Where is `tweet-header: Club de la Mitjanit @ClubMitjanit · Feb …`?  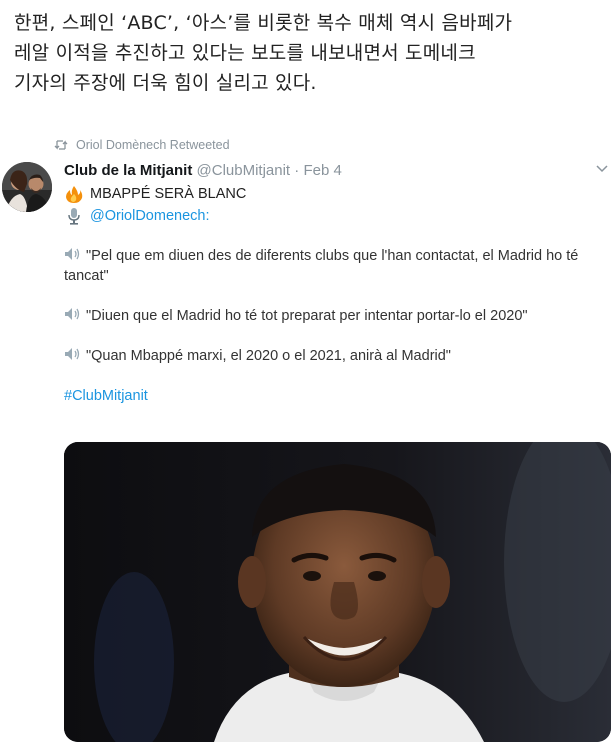 tweet-header: Club de la Mitjanit @ClubMitjanit · Feb … is located at coordinates (203, 170).